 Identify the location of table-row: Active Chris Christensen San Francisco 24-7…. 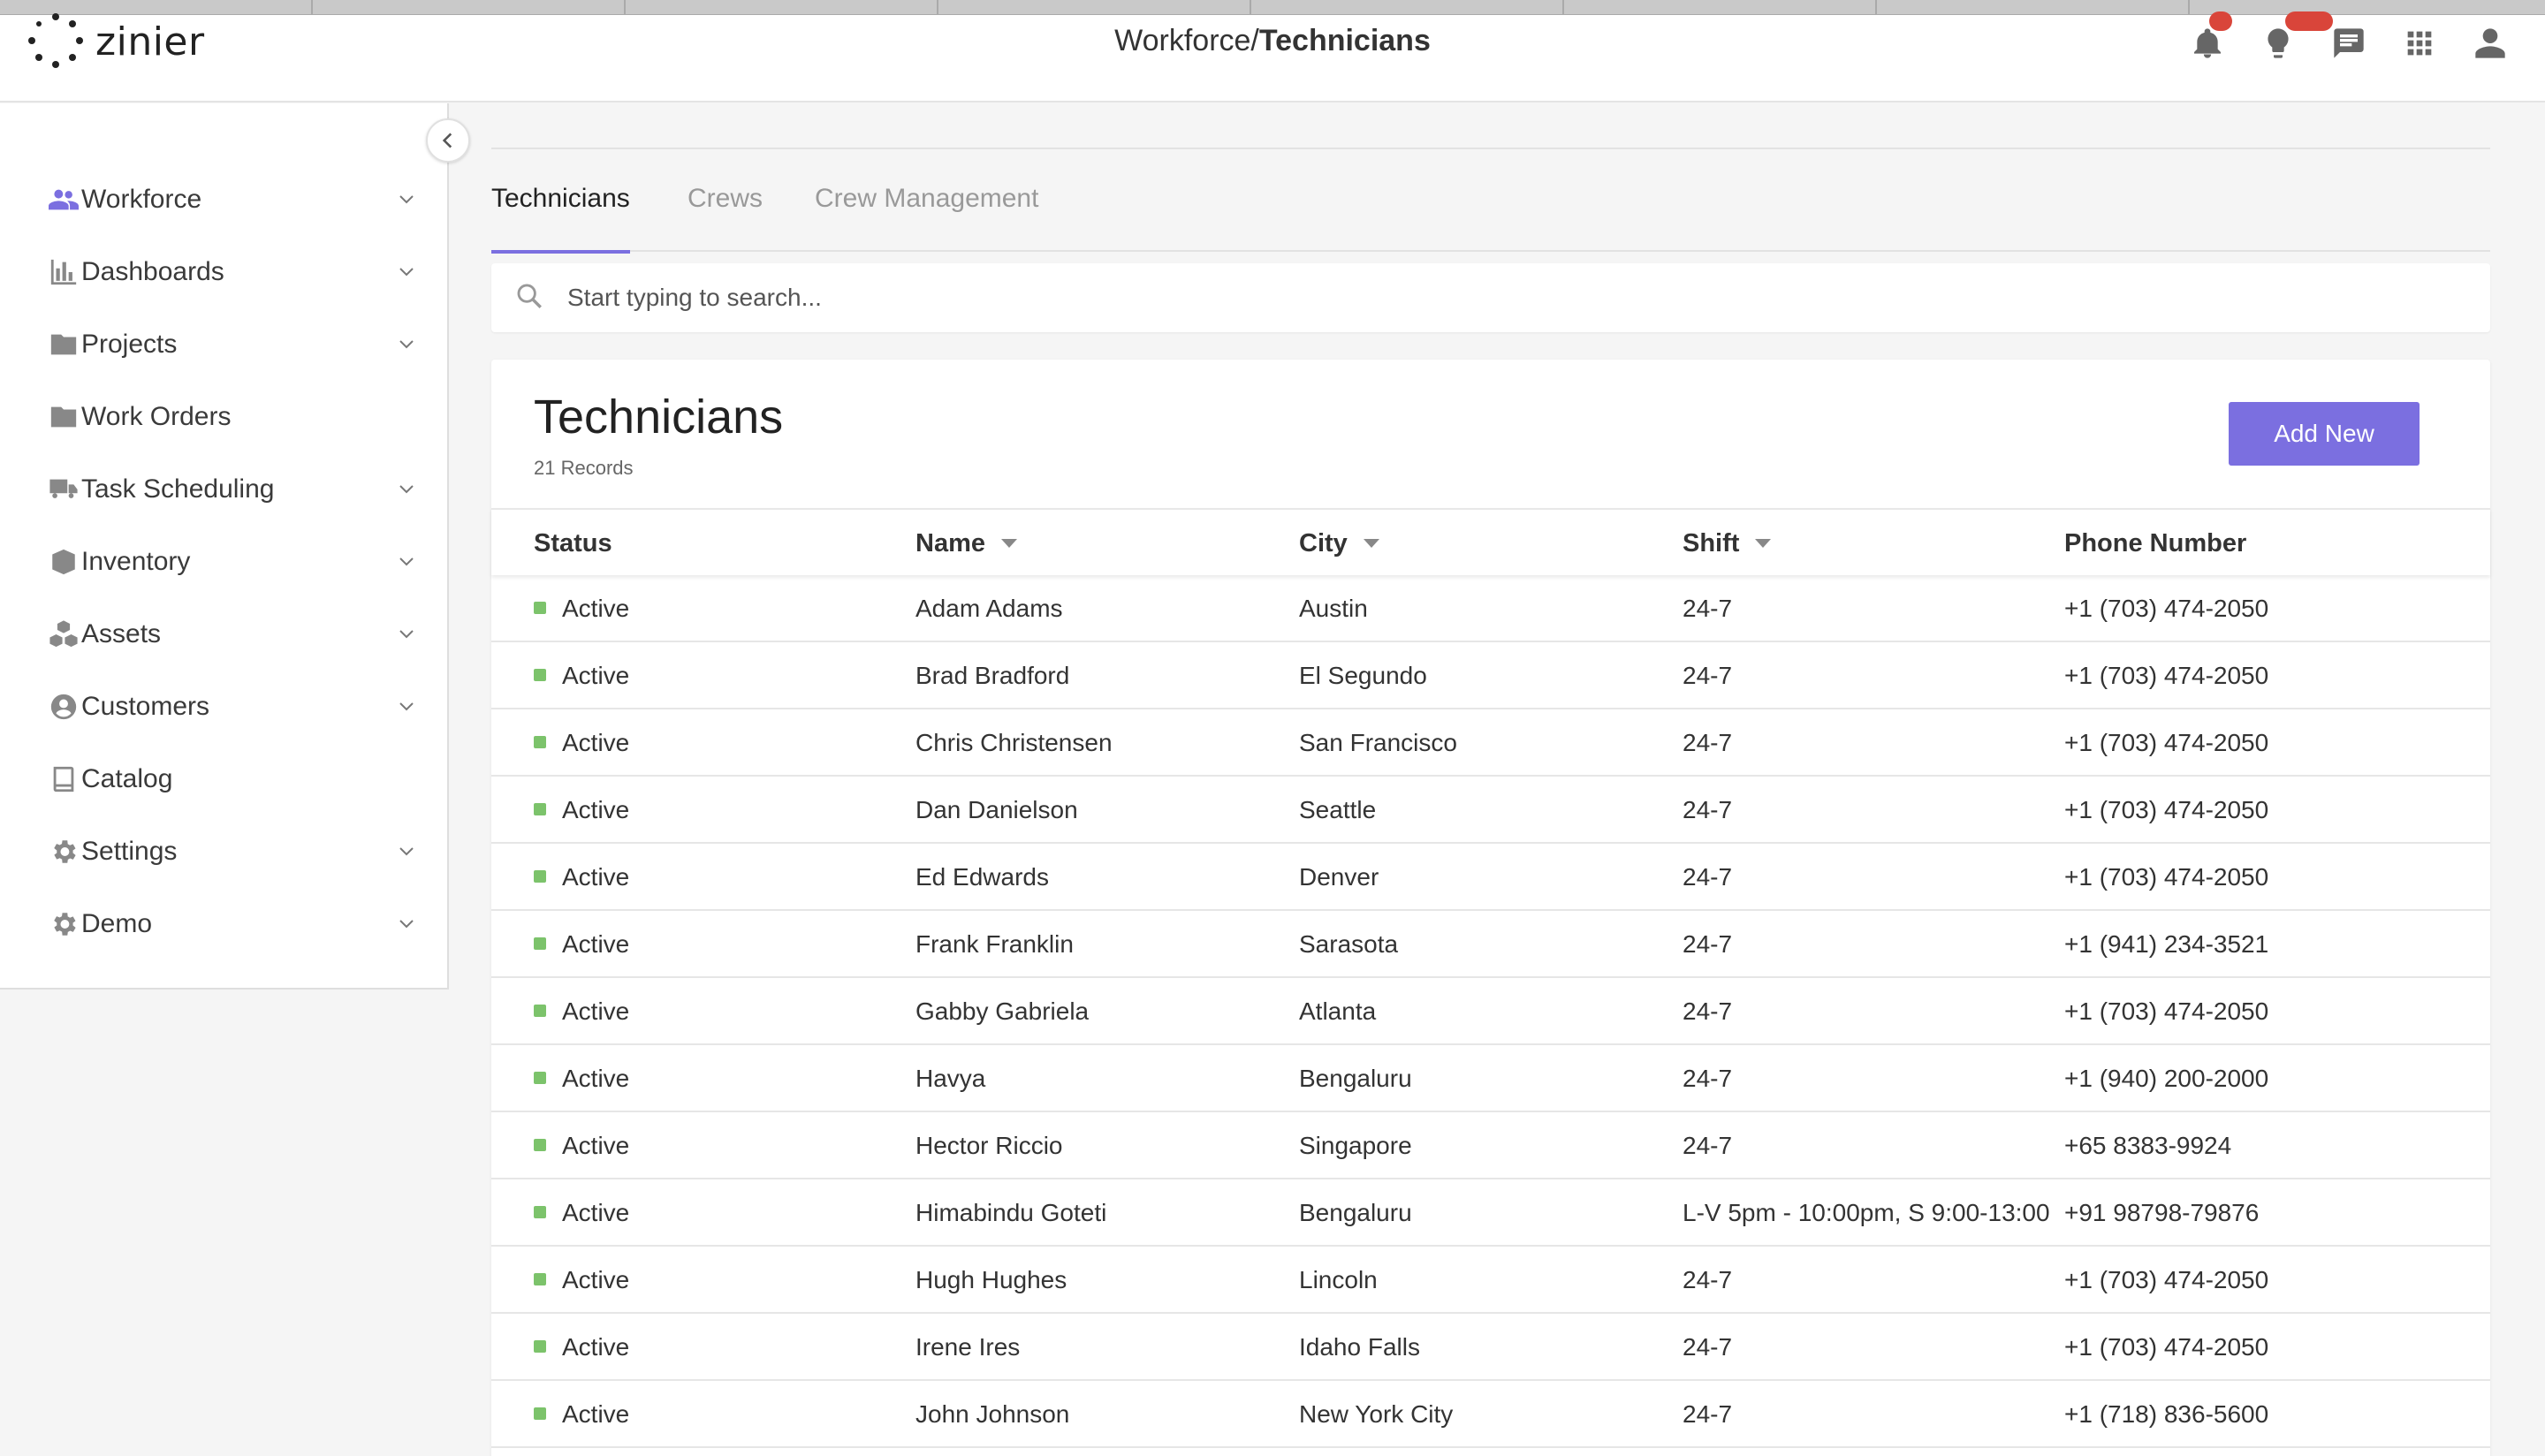
(1490, 743).